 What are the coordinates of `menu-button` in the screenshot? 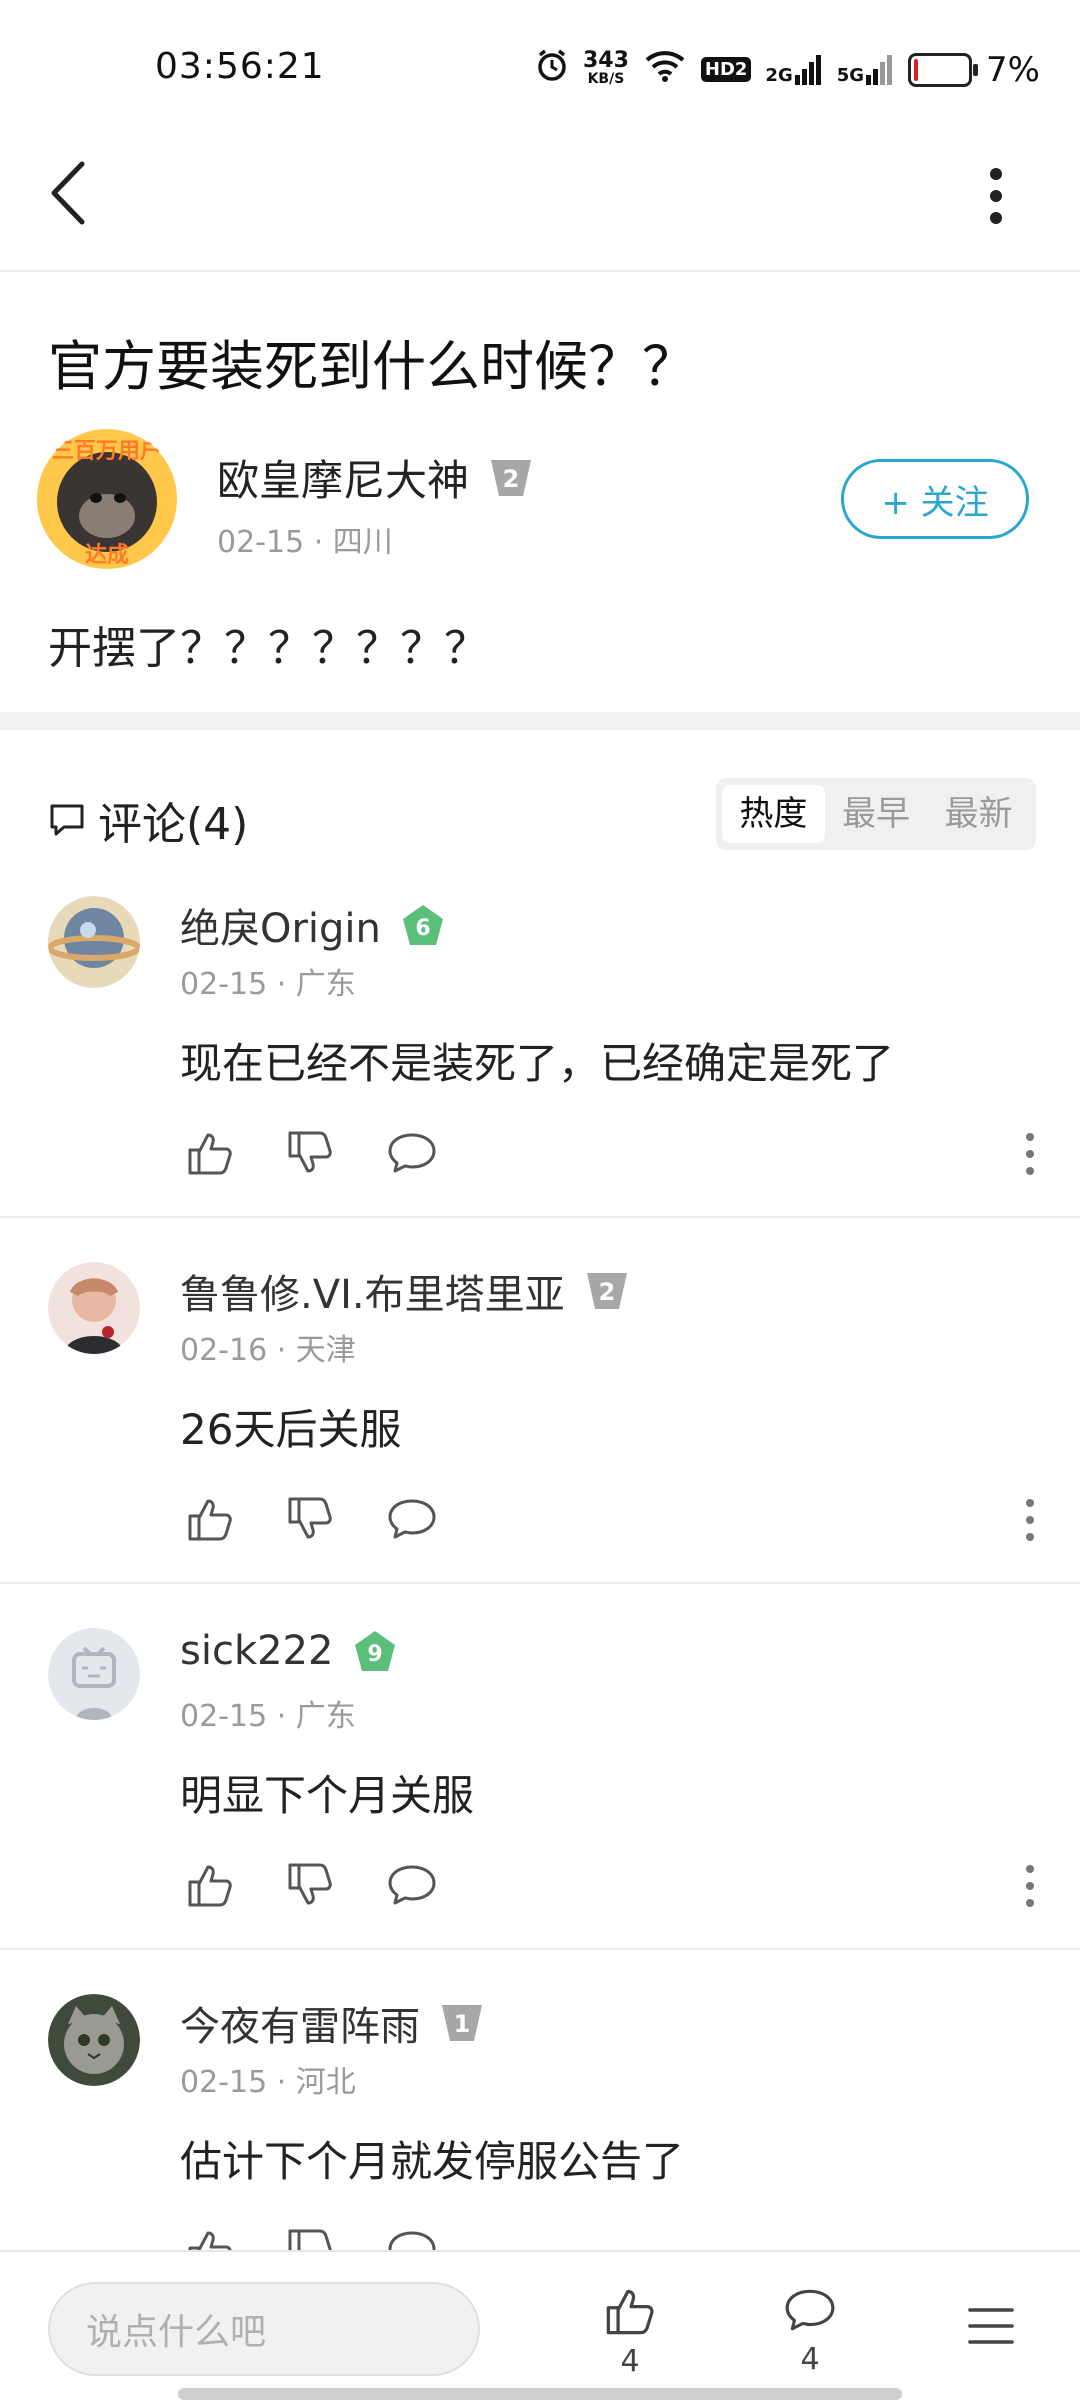 It's located at (991, 2328).